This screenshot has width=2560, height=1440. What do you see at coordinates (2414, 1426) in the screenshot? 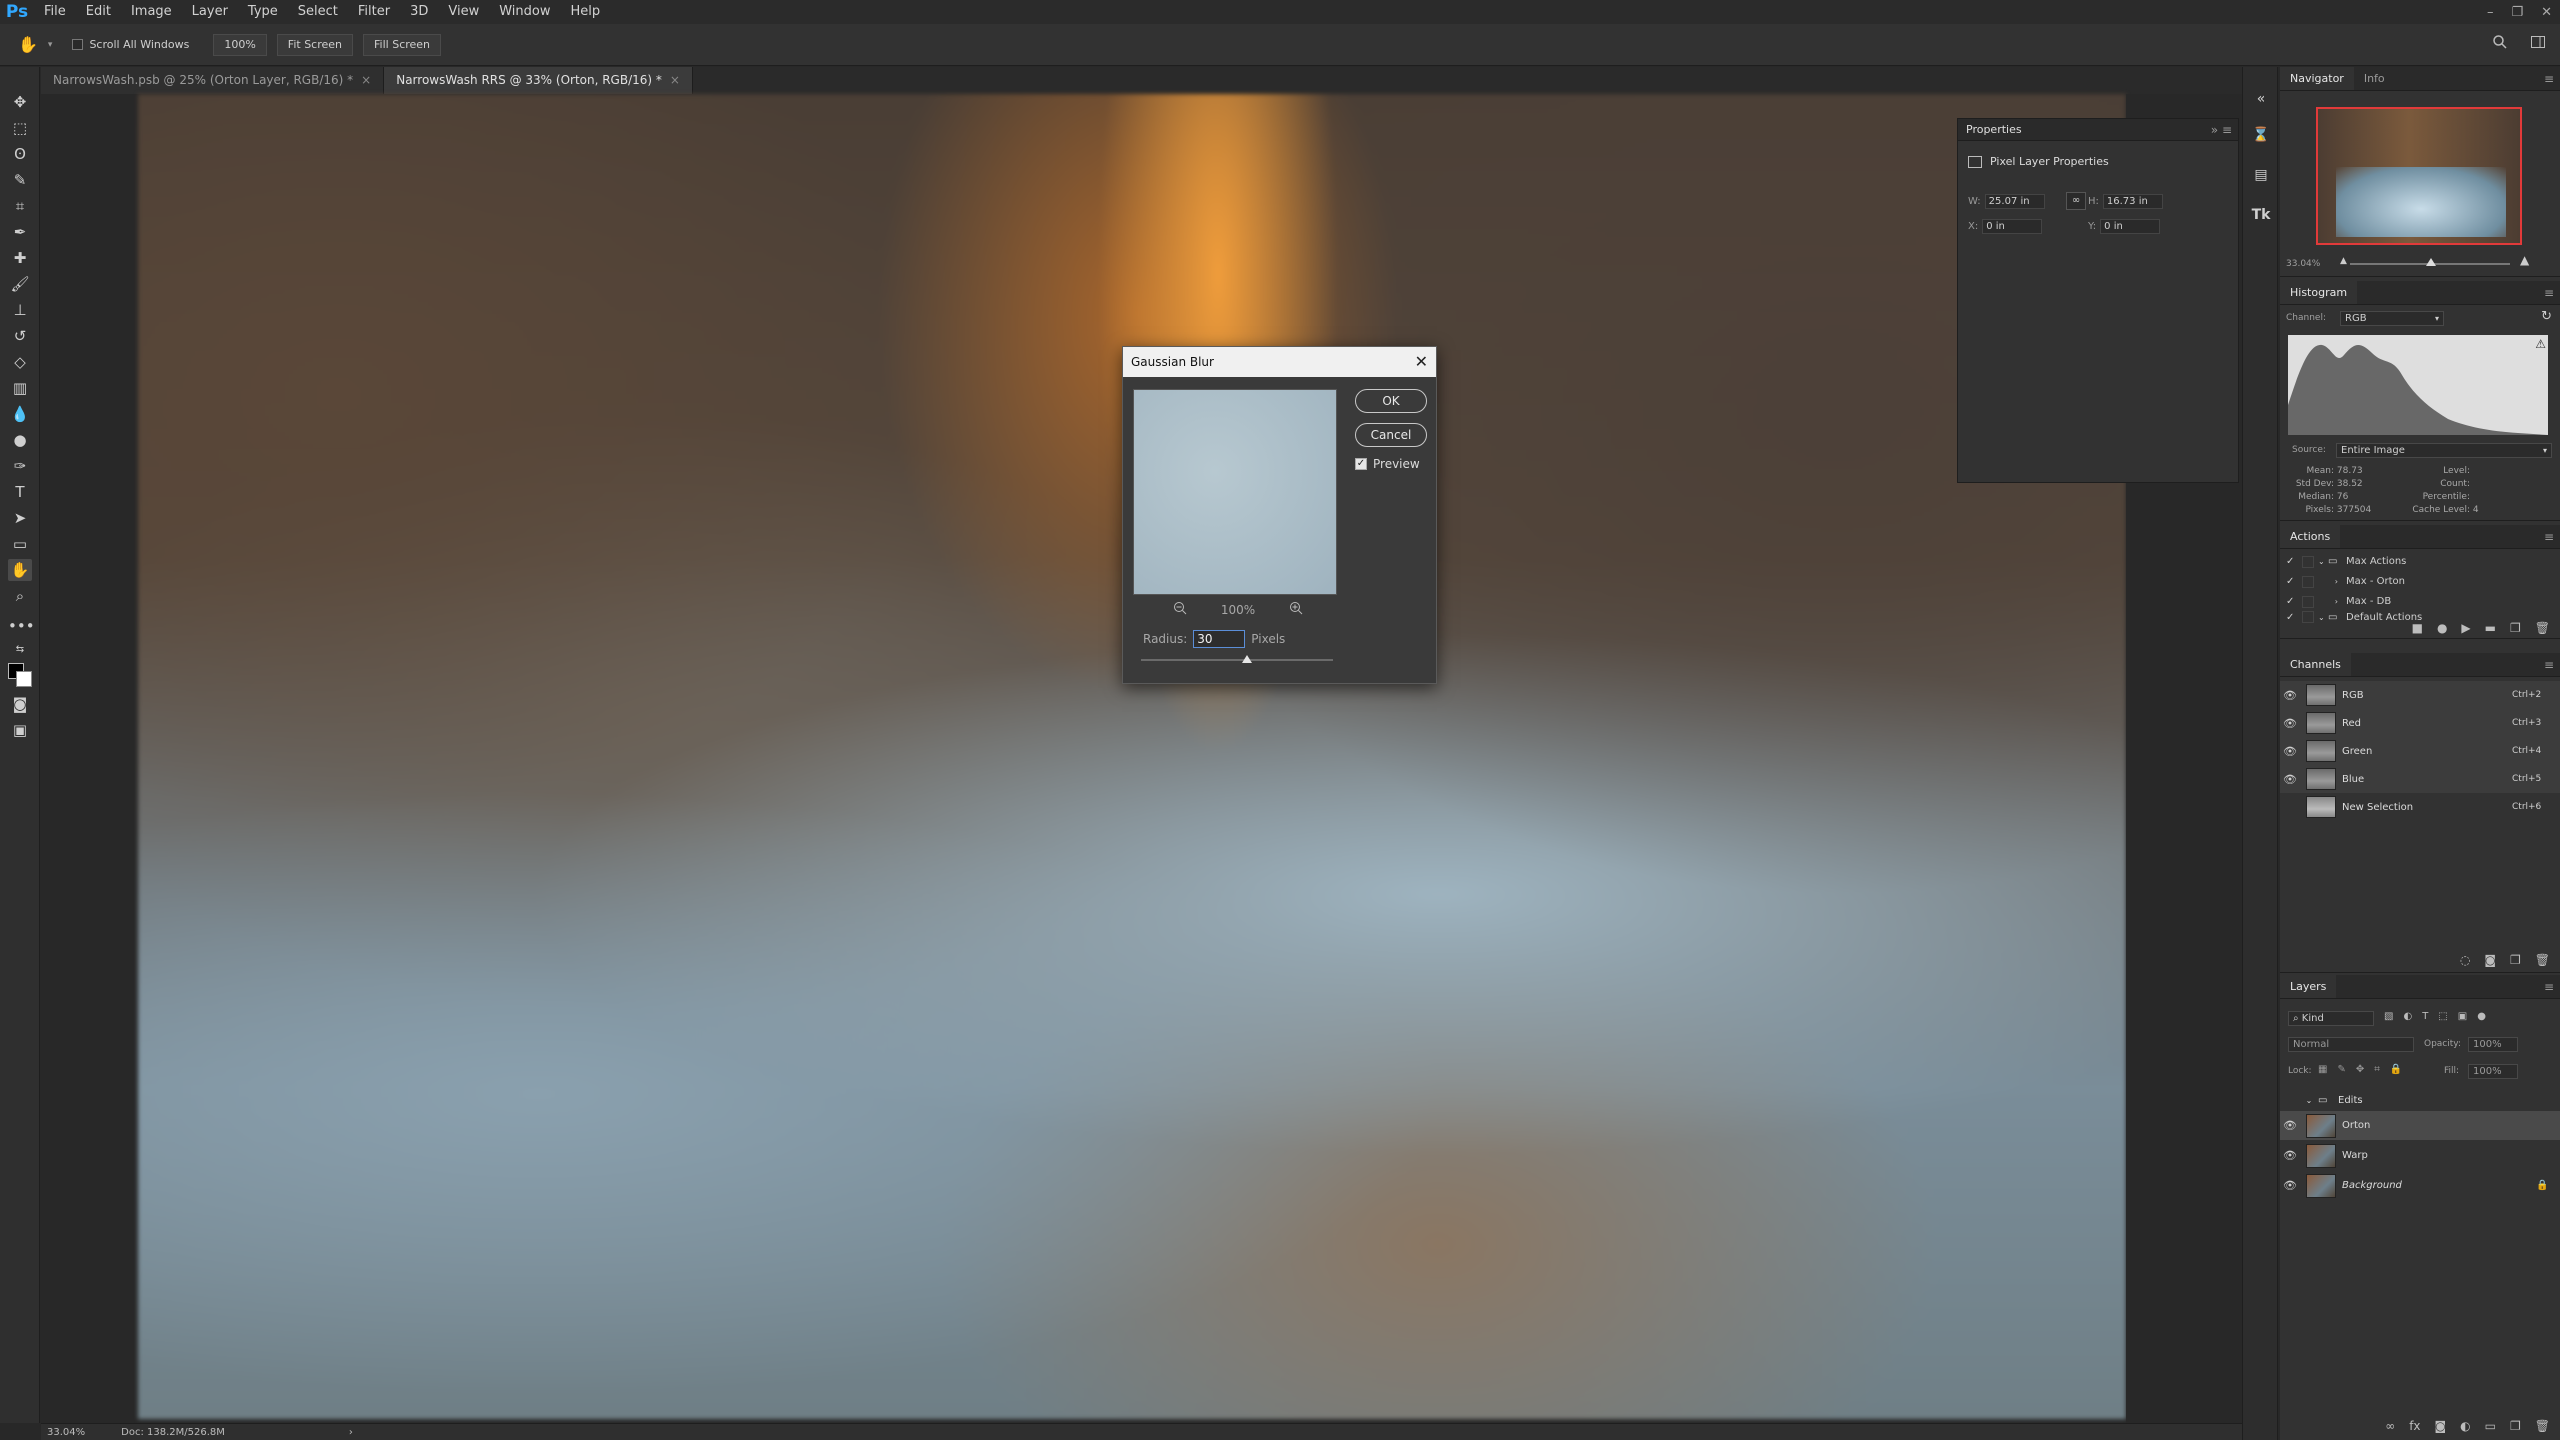
I see `fx-icon: fx` at bounding box center [2414, 1426].